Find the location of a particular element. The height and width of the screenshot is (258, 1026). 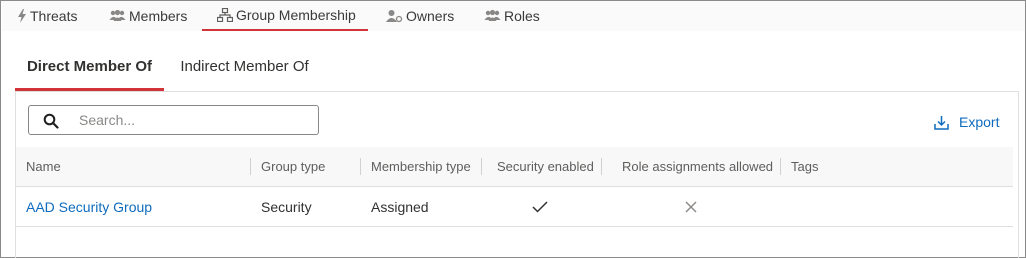

lightning-icon is located at coordinates (22, 16).